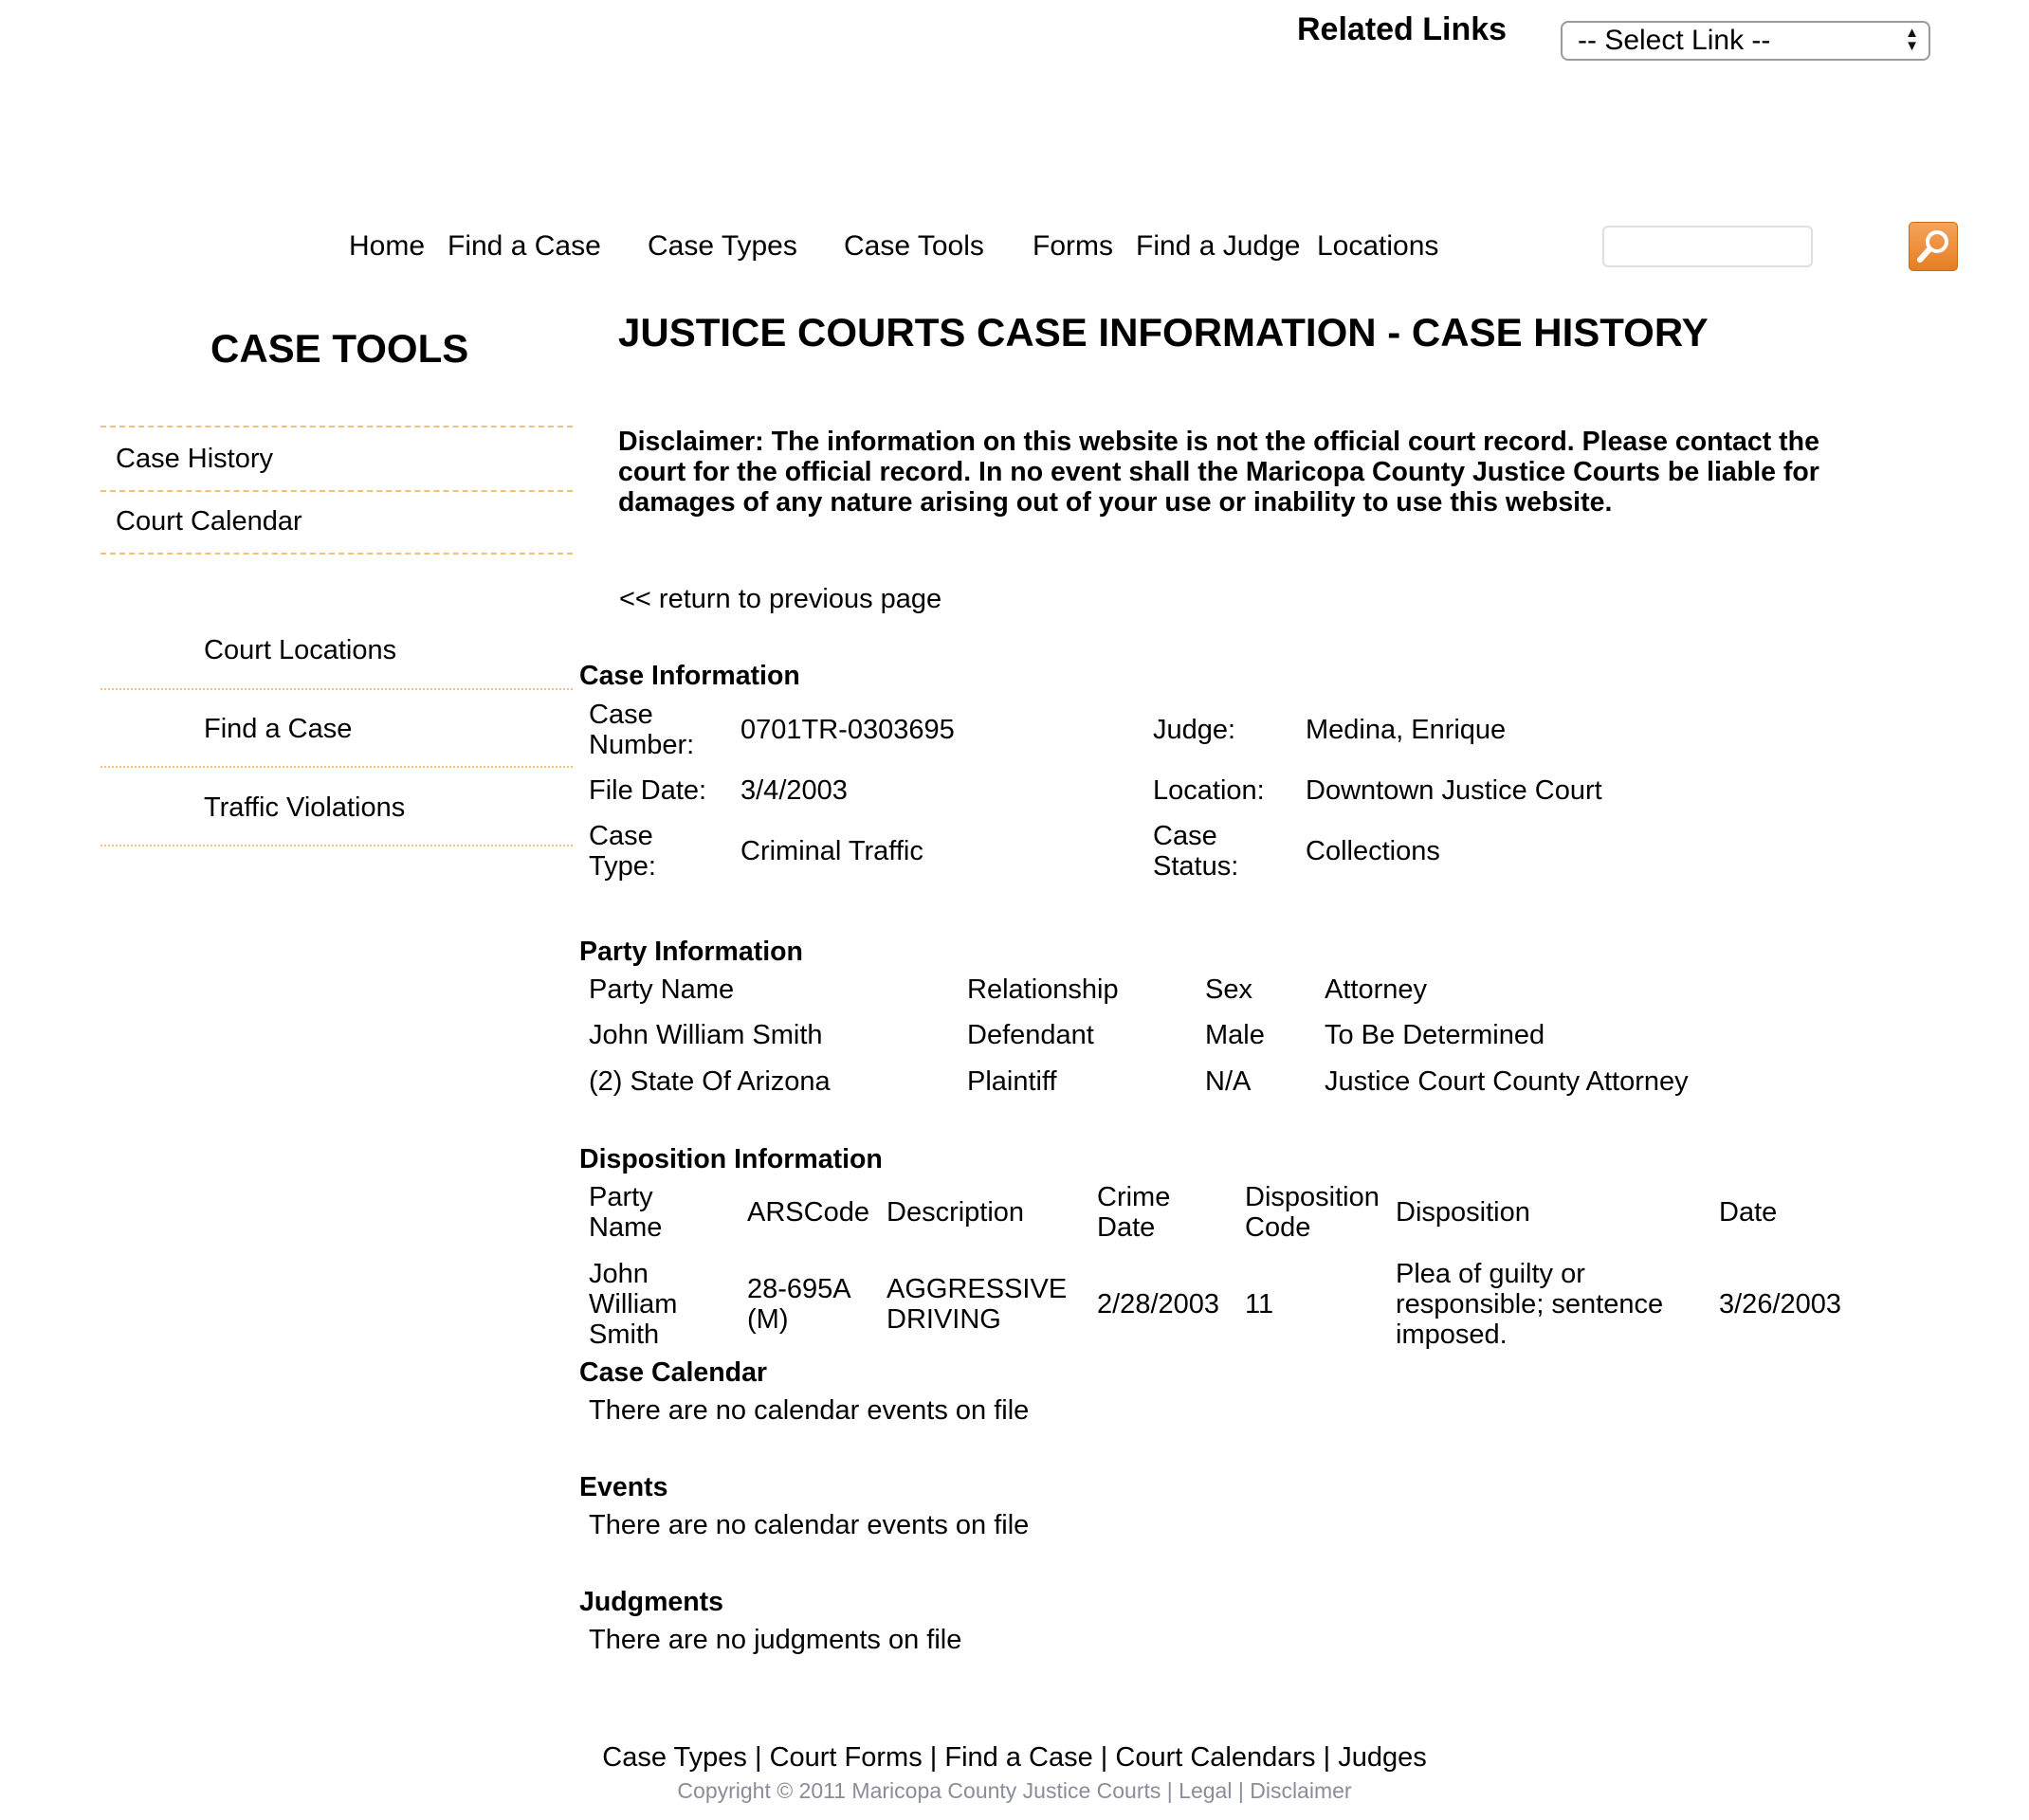 The height and width of the screenshot is (1820, 2029). What do you see at coordinates (831, 851) in the screenshot?
I see `case-type-value: Criminal Traffic` at bounding box center [831, 851].